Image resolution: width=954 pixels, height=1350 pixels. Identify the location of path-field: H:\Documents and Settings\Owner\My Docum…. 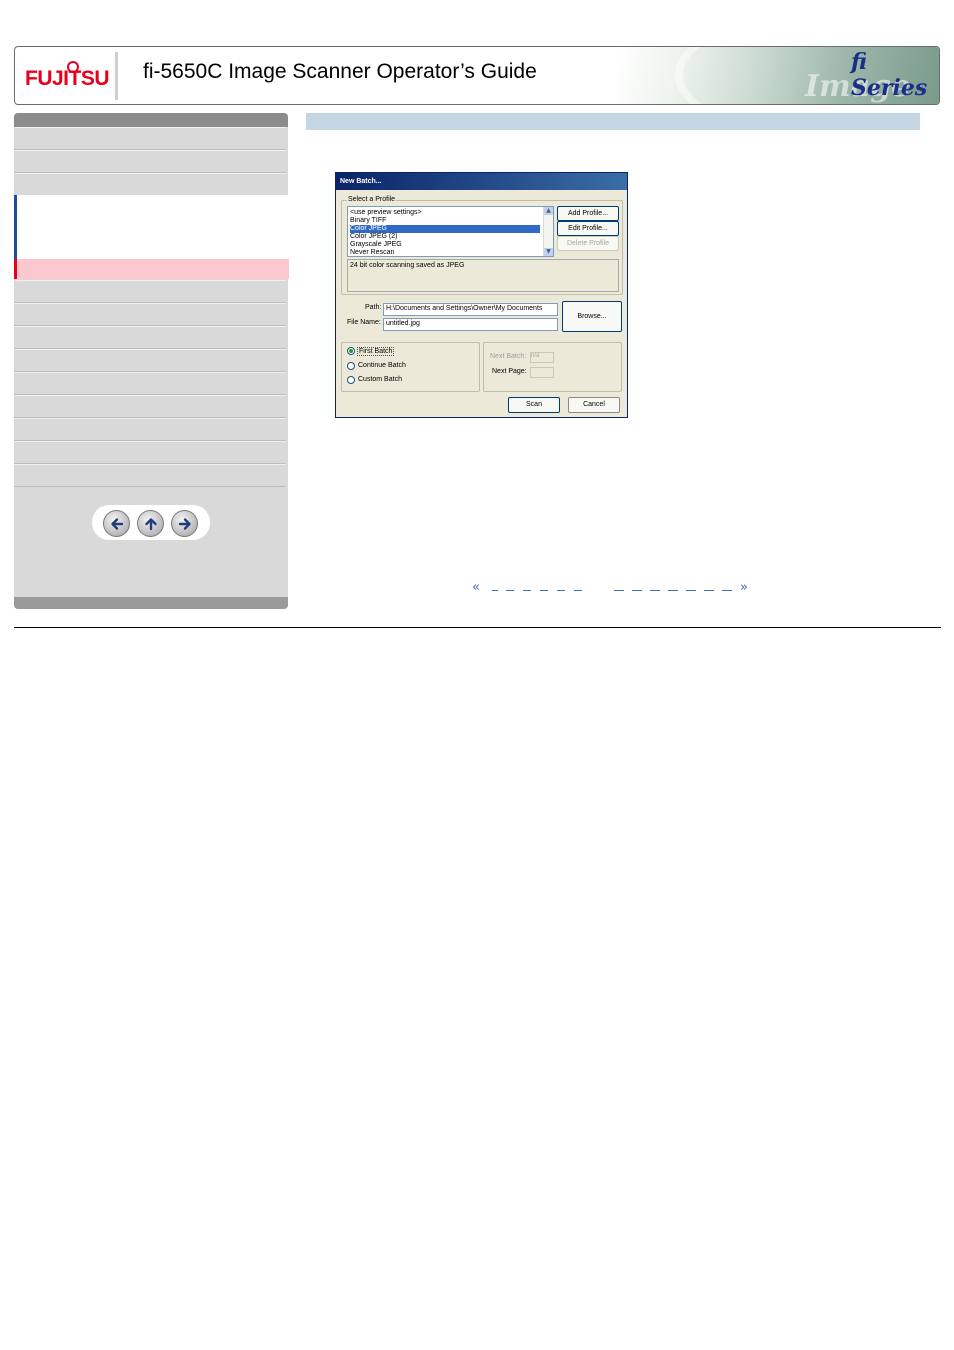
(470, 309).